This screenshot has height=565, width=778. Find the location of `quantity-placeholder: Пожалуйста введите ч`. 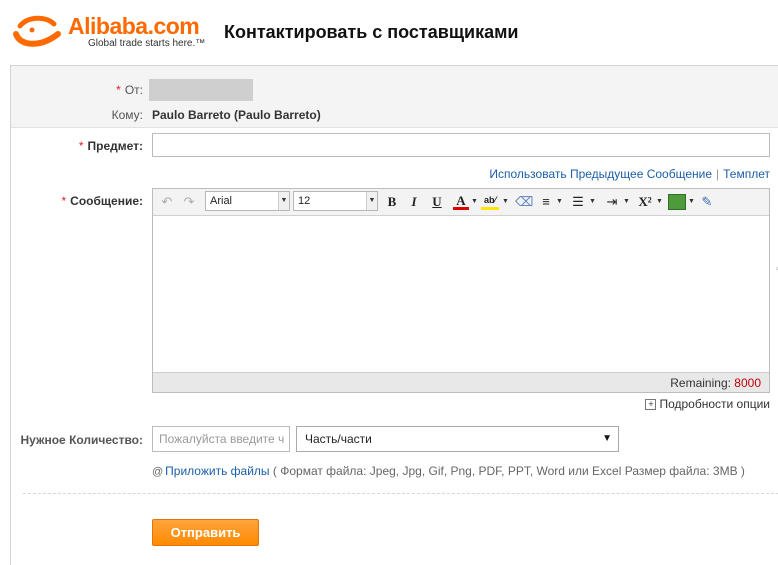

quantity-placeholder: Пожалуйста введите ч is located at coordinates (222, 439).